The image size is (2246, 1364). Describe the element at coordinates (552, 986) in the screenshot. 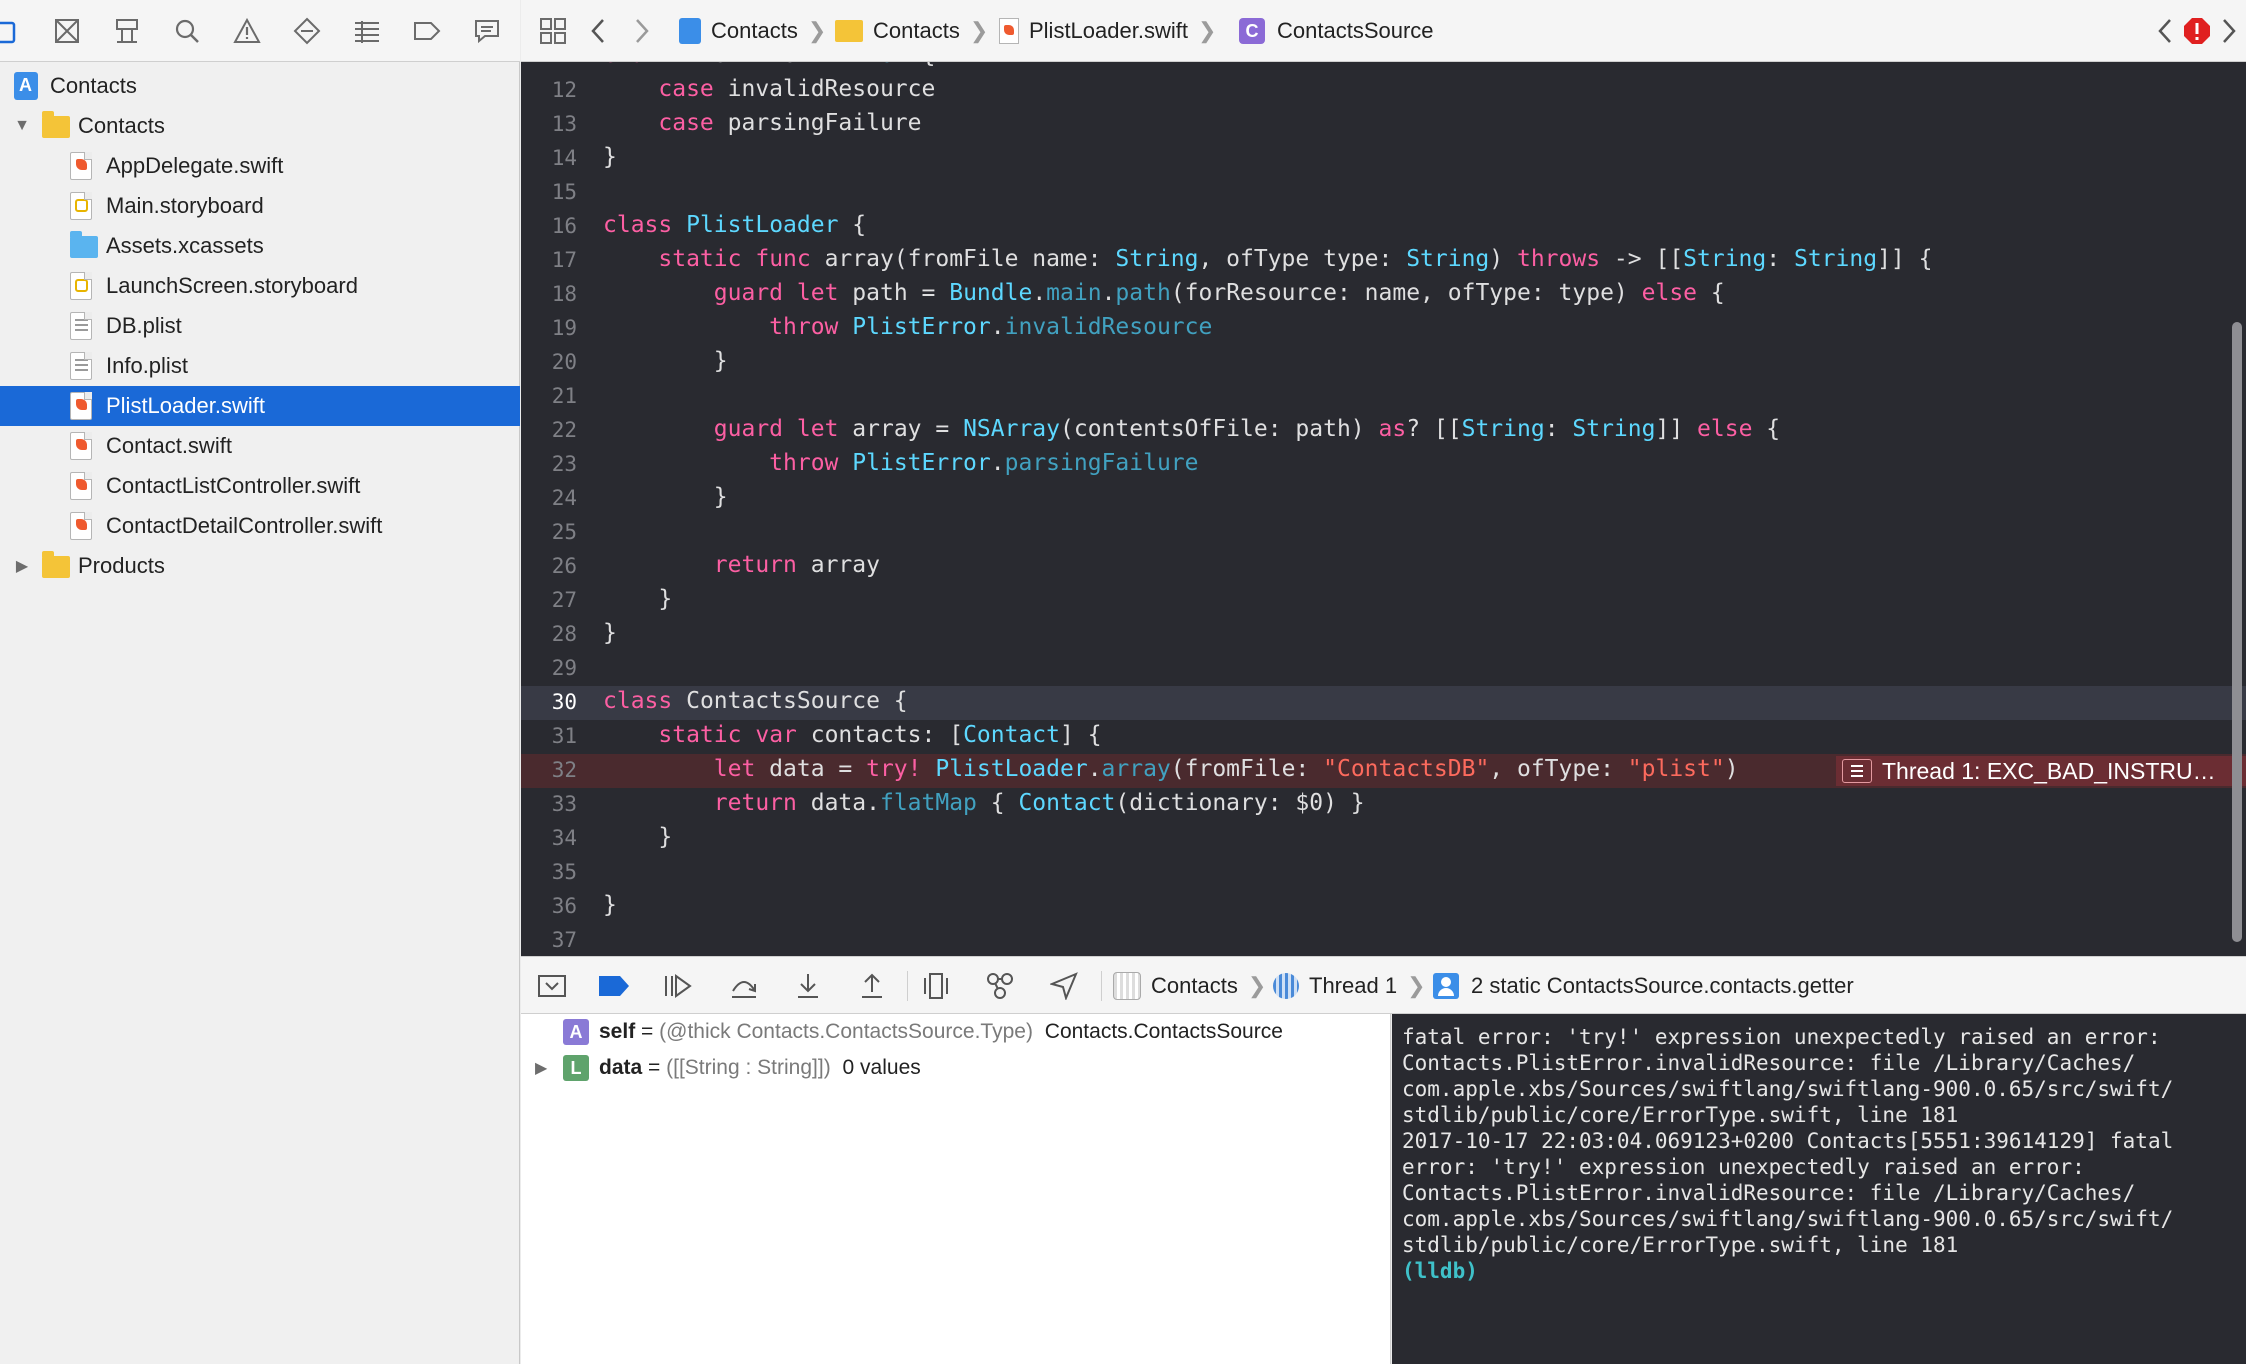

I see `hide-debug-area-icon` at that location.